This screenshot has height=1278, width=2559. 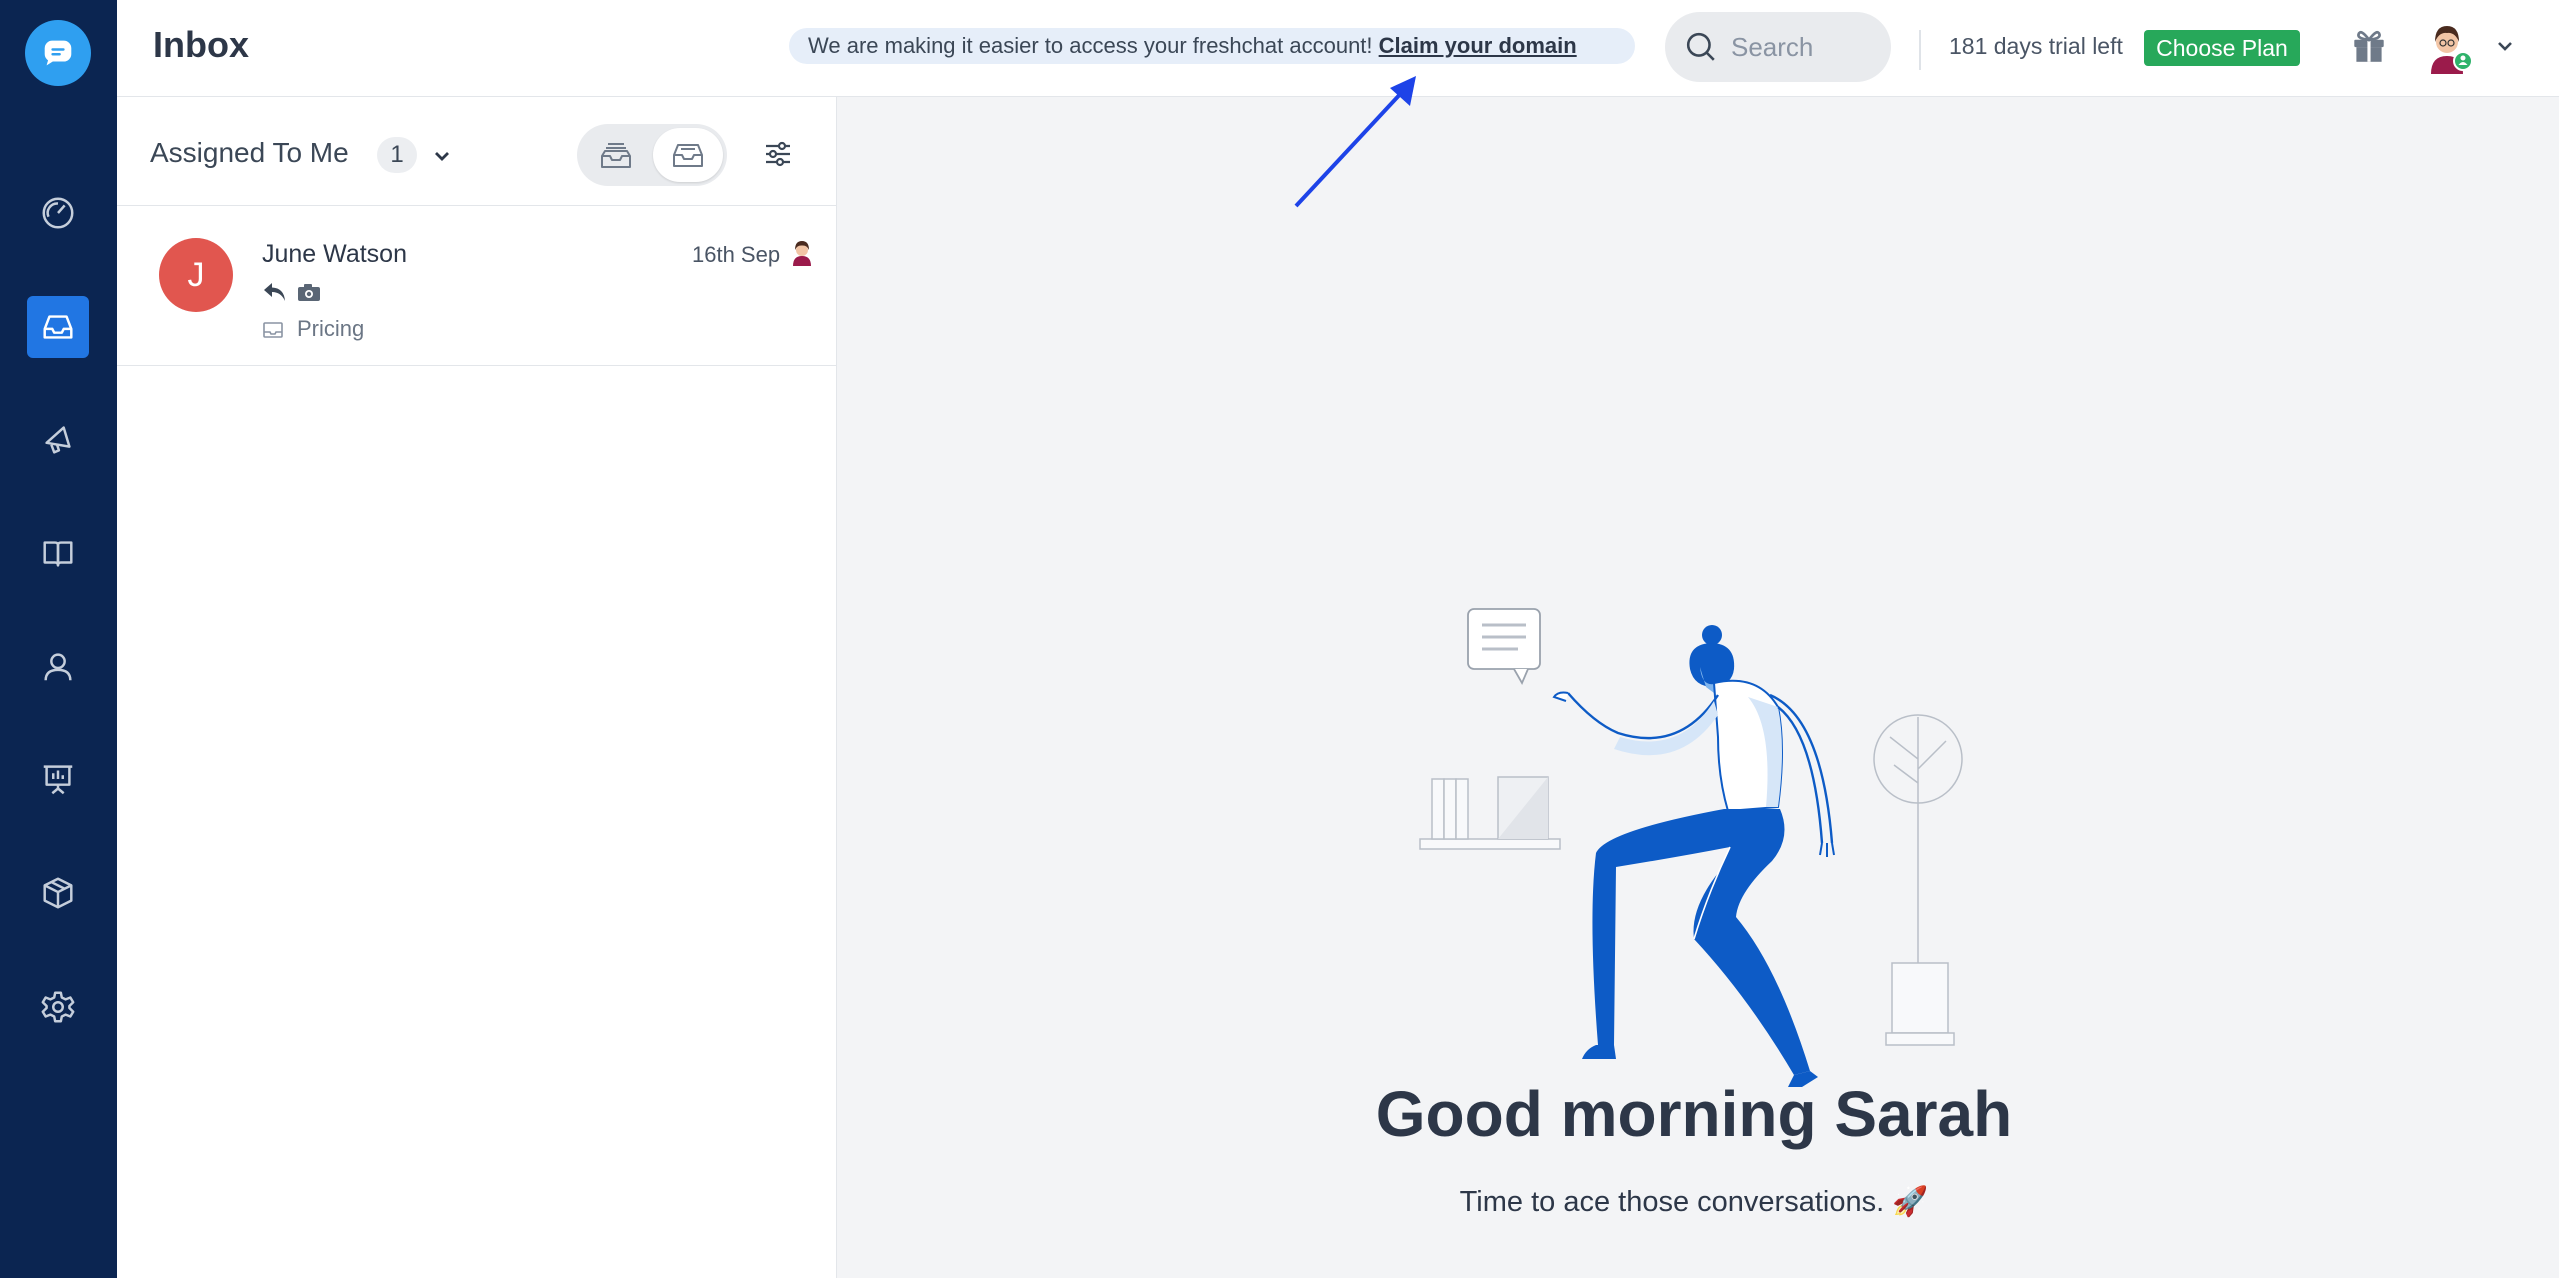 I want to click on megaphone-icon, so click(x=58, y=440).